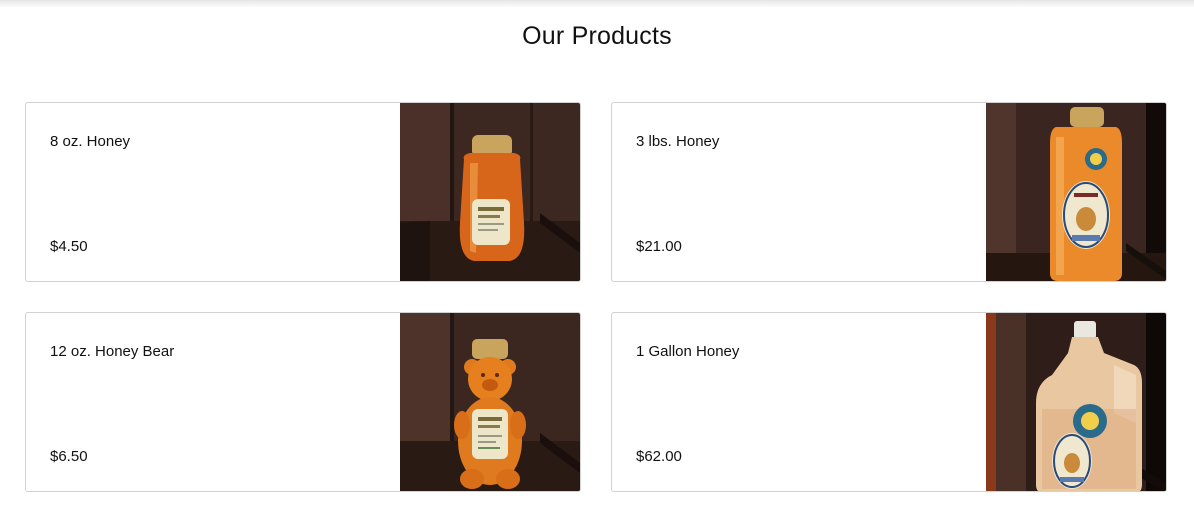  What do you see at coordinates (659, 246) in the screenshot?
I see `product-price: $21.00` at bounding box center [659, 246].